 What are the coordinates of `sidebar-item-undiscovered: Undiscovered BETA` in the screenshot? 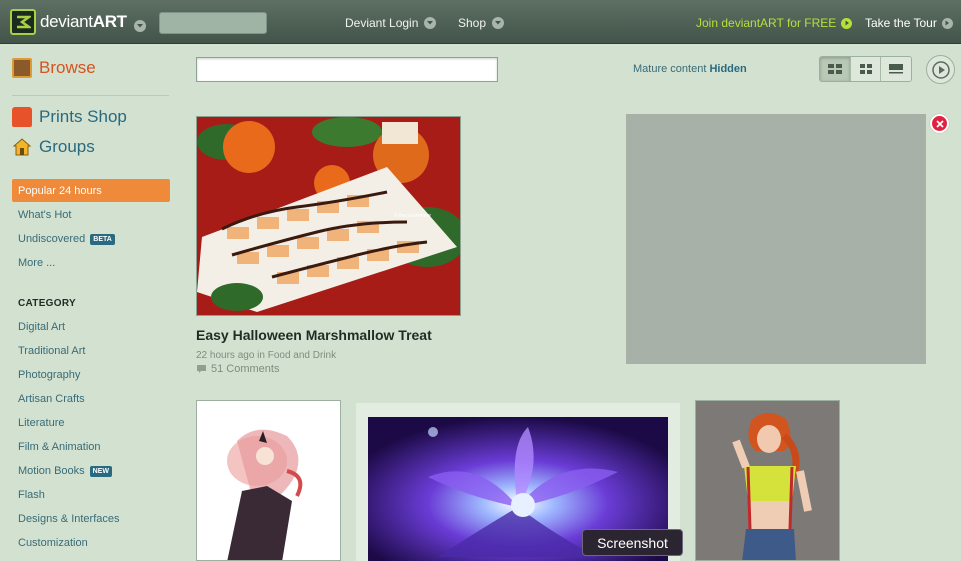 It's located at (66, 239).